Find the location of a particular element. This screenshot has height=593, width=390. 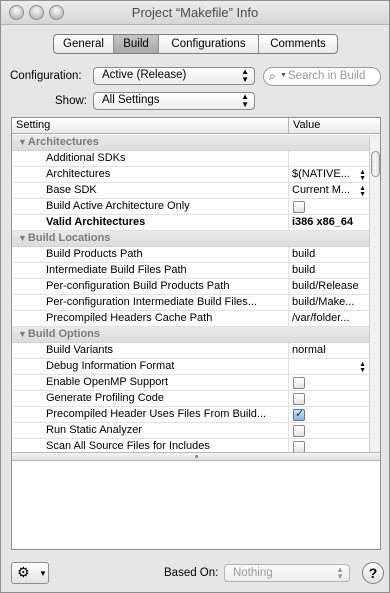

setting-name: Build Products Path is located at coordinates (94, 254).